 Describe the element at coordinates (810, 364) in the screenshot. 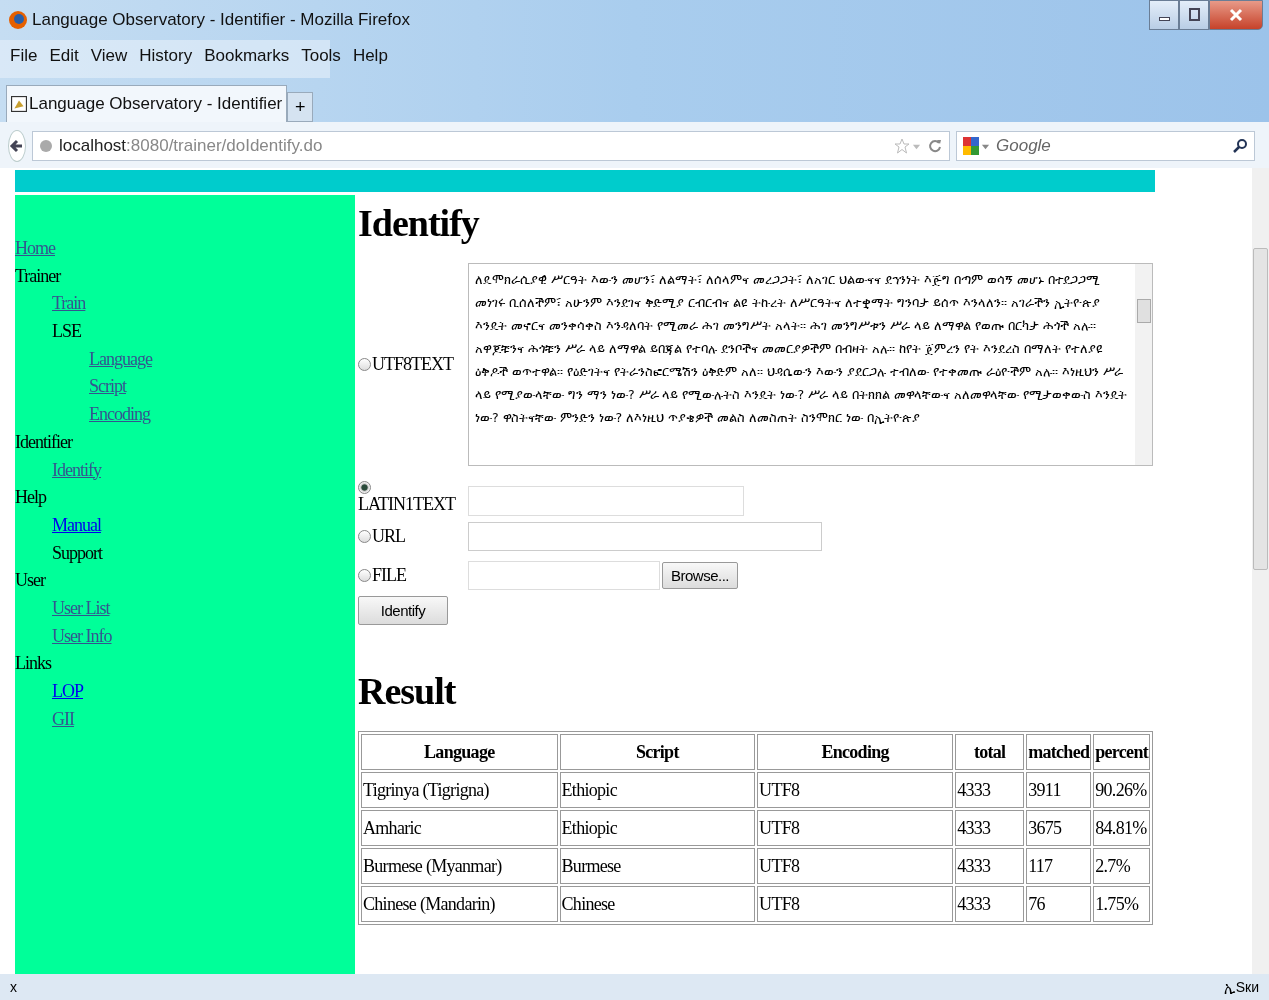

I see `text-area-field: ለዴሞክራሲያዊ ሥርዓት እውን መሆን፣ ለልማት፣ ለሰላምና መረጋጋት፣ ለአገር ህልውናና ደኅንነት እጅግ በጣም ወሳኝ መሆኑ በተደጋጋሚ መነገሩ ቢሰለችም፣ አሁንም እንደገና ቅድሚያ ርብርብና ልዩ ትኩረት ለሥርዓትና ለተቋማት ግንባታ ይሰጥ እንላለን። አገራችን ኢትዮጵያ እንዴት መኖርና መንቀሳቀስ እንዳለባት የሚመራ ሕገ መንግሥት አላት። ሕገ መንግሥቱን ሥራ ላይ ለማዋል የወጡ በርካታ ሕጎች አሉ። አዋጆቹንና ሕጎቹን ሥራ ላይ ለማዋል ይበጃል የተባሉ ደንቦችና መመርያዎችም በብዛት አሉ። ከየት ጀምረን የት እንደረስ በማለት የተለያዩ ዕቅዶች ወጥተዋል። የዕድገትና የትራንስፎርሜሽን ዕቅድም አለ። ህዳሴውን እውን ያደርጋሉ ተብለው የተቀመጡ ራዕዮችም አሉ። እነዚህን ሥራ ላይ የሚያውላቸው ግን ማን ነው? ሥራ ላይ የሚውሉትስ እንዴት ነው? ሥራ ላይ በትክክል መዋላቸውና አለመዋላቸው የሚታወቀውስ እንዴት ነው? ዋስትናቸው ምንድን ነው? ለእነዚህ ጥያቄዎች መልስ ለመስጠት ስንሞክር ነው በኢትዮጵያ` at that location.